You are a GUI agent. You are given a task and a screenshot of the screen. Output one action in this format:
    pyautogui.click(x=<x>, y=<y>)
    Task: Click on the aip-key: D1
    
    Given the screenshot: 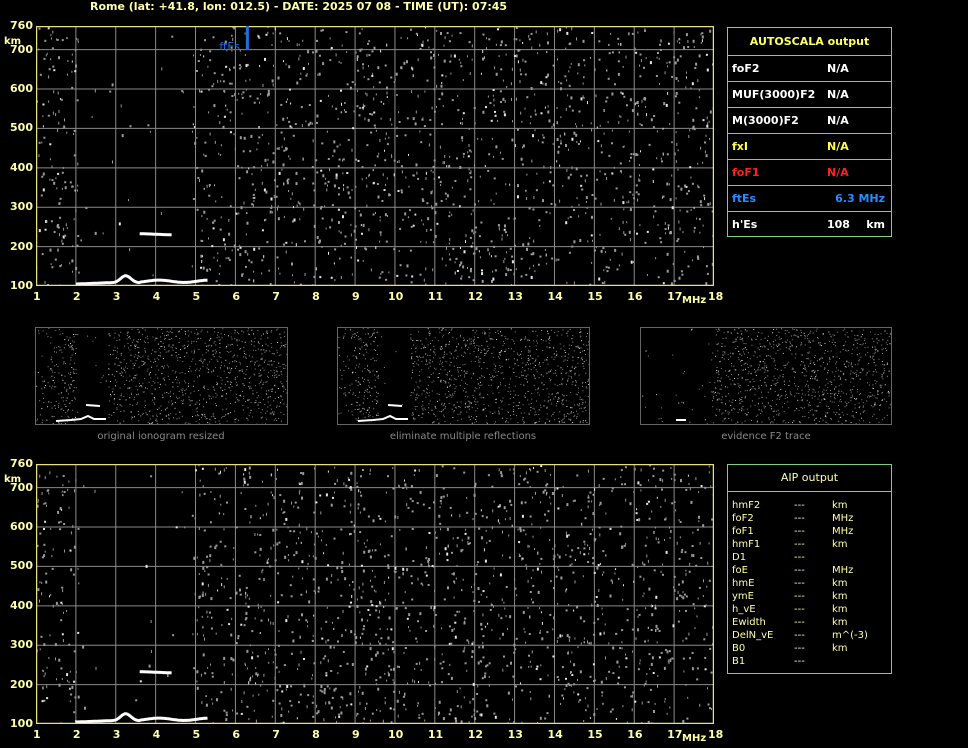 What is the action you would take?
    pyautogui.click(x=739, y=557)
    